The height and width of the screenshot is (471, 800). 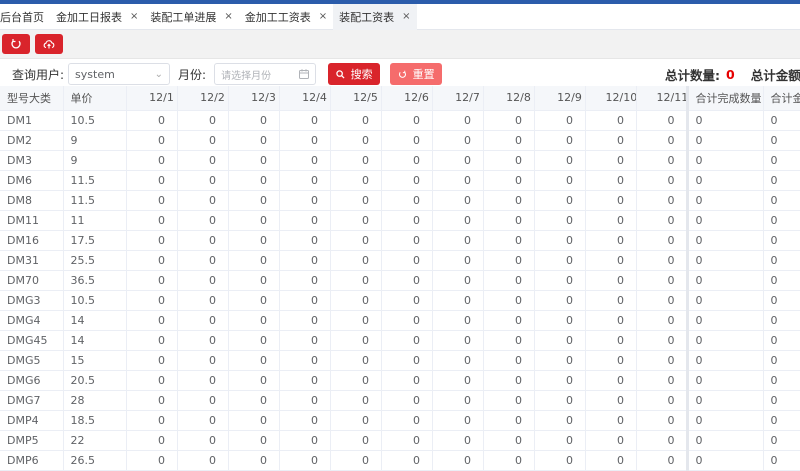 I want to click on table-row: DM1 10.5 0 0 0 0 0 0 0 0 0 0 0 0 0, so click(x=400, y=120).